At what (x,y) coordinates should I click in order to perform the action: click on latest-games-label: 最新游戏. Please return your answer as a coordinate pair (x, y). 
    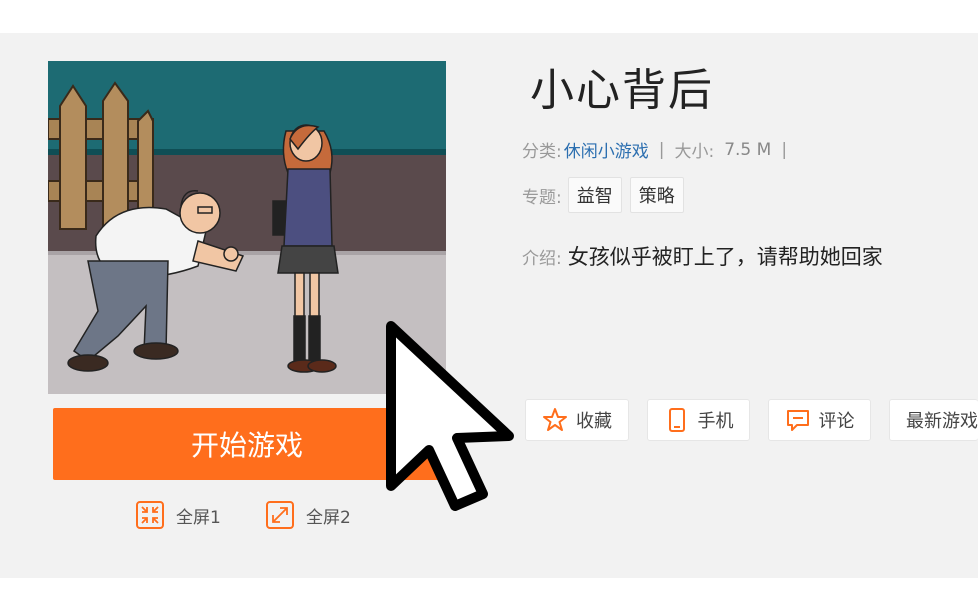
    Looking at the image, I should click on (942, 421).